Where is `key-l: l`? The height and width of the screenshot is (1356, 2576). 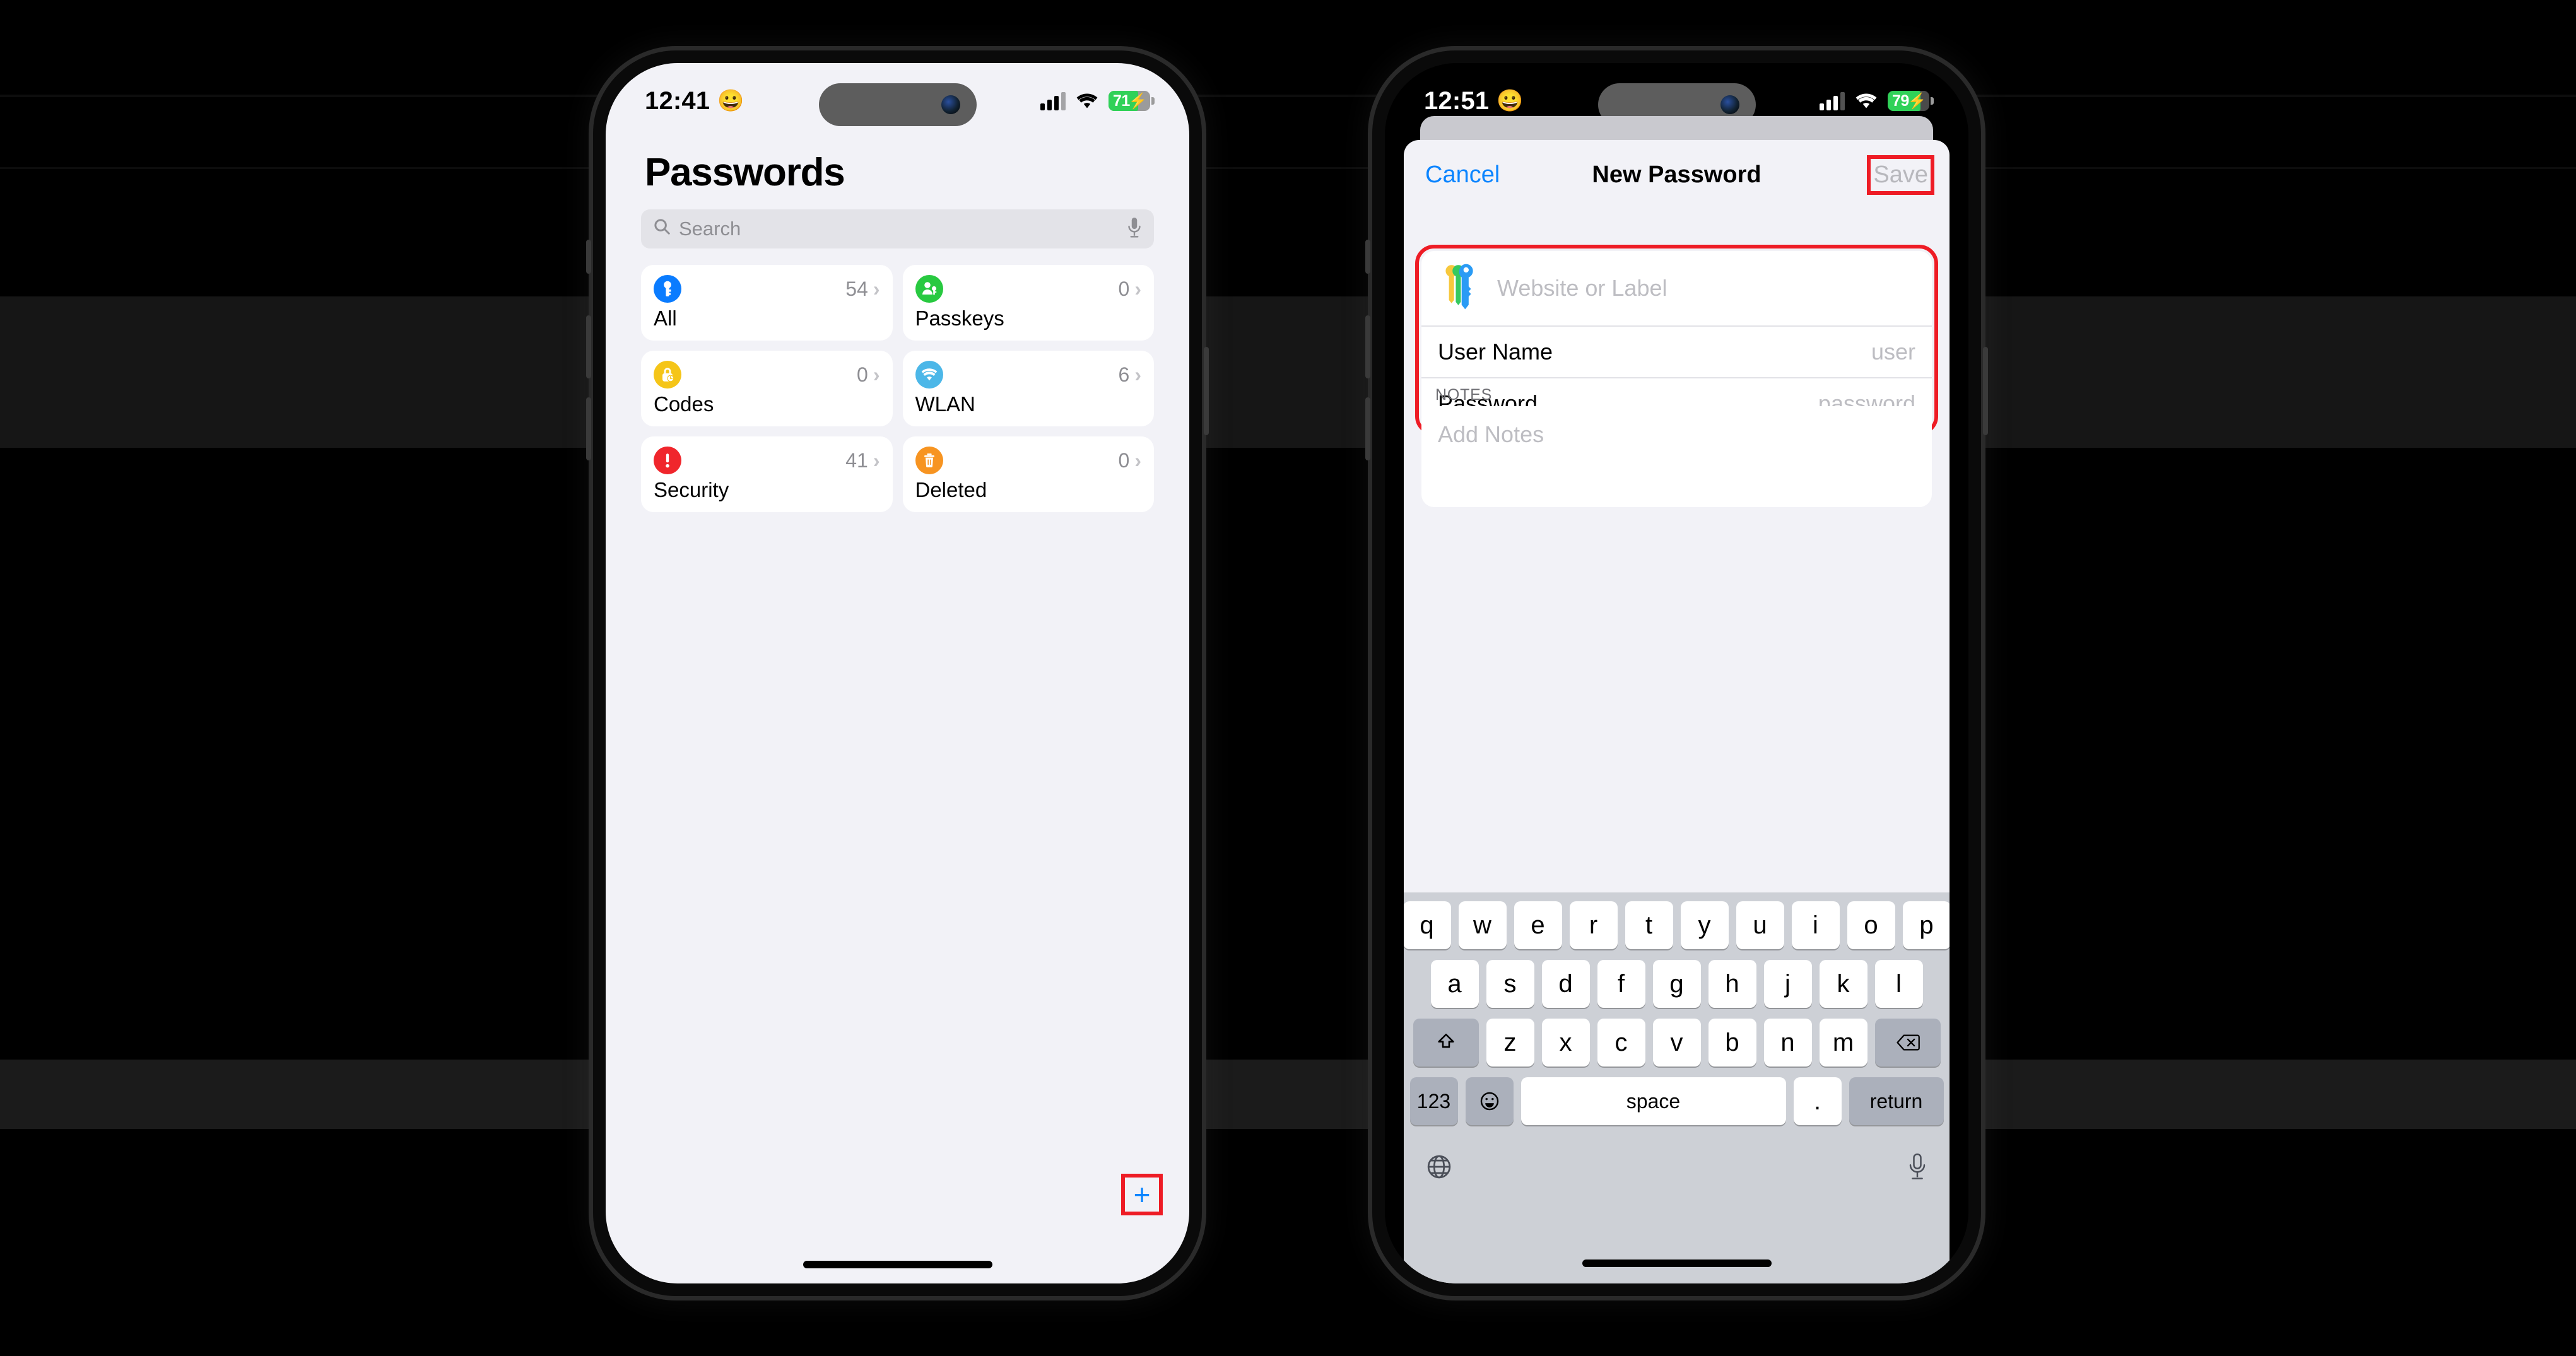
key-l: l is located at coordinates (1898, 984).